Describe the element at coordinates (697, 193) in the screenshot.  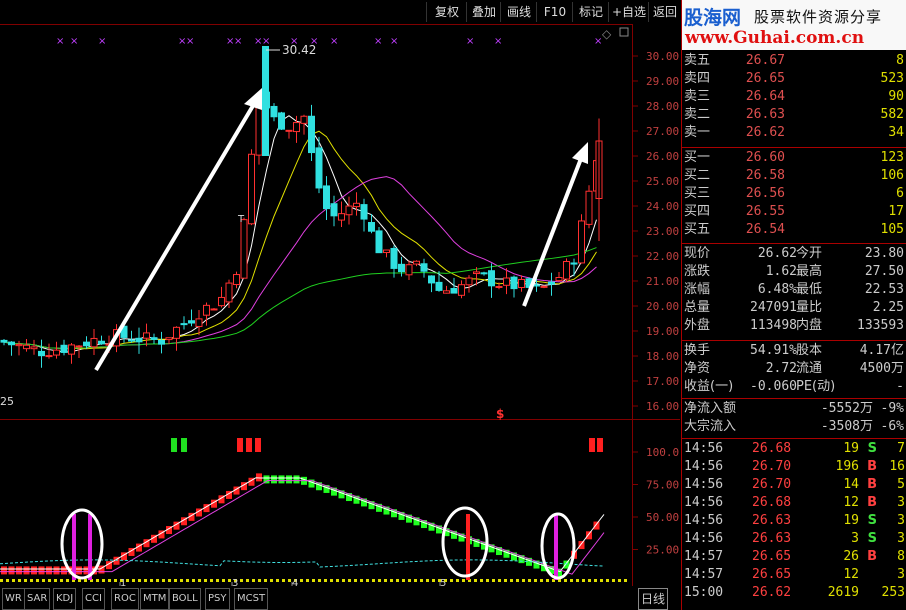
I see `bid-label: 买三` at that location.